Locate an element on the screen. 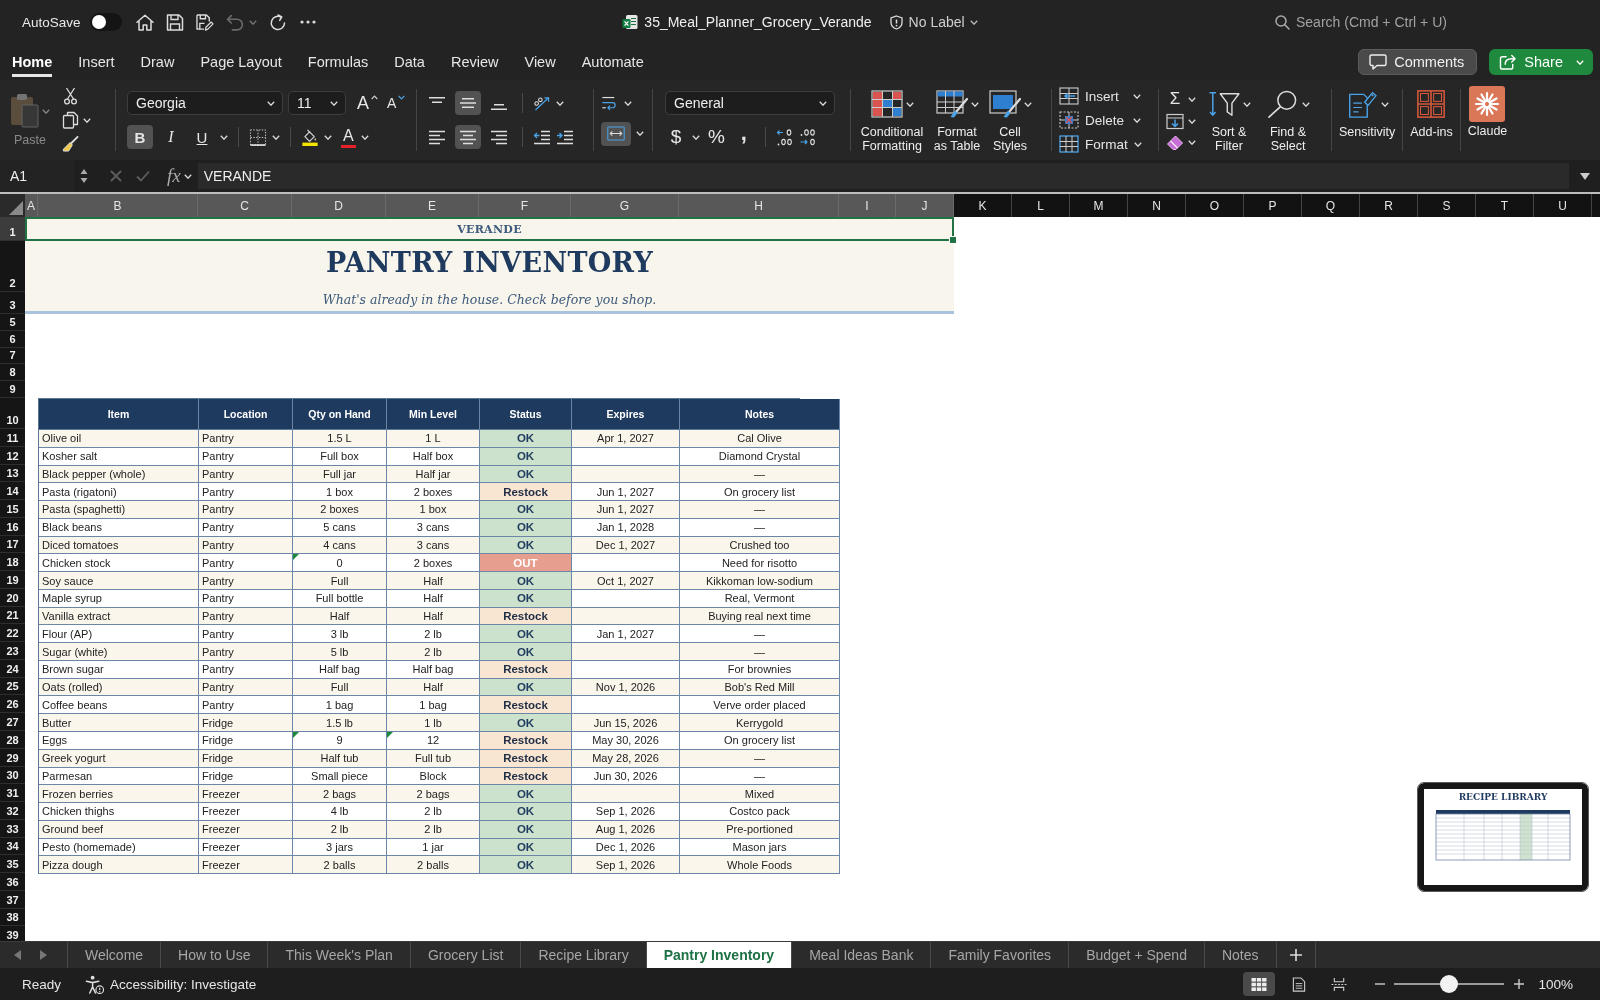 Image resolution: width=1600 pixels, height=1000 pixels. save-icon is located at coordinates (174, 22).